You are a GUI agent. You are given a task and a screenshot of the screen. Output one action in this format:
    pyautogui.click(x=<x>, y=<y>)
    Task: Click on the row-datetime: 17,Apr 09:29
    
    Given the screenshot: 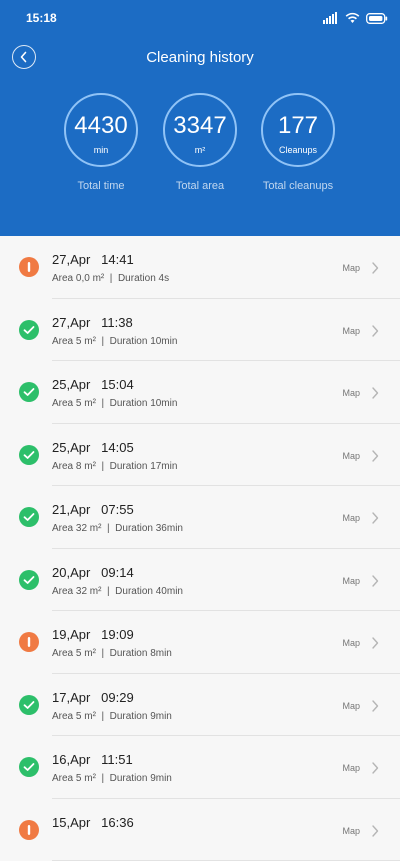 What is the action you would take?
    pyautogui.click(x=93, y=697)
    